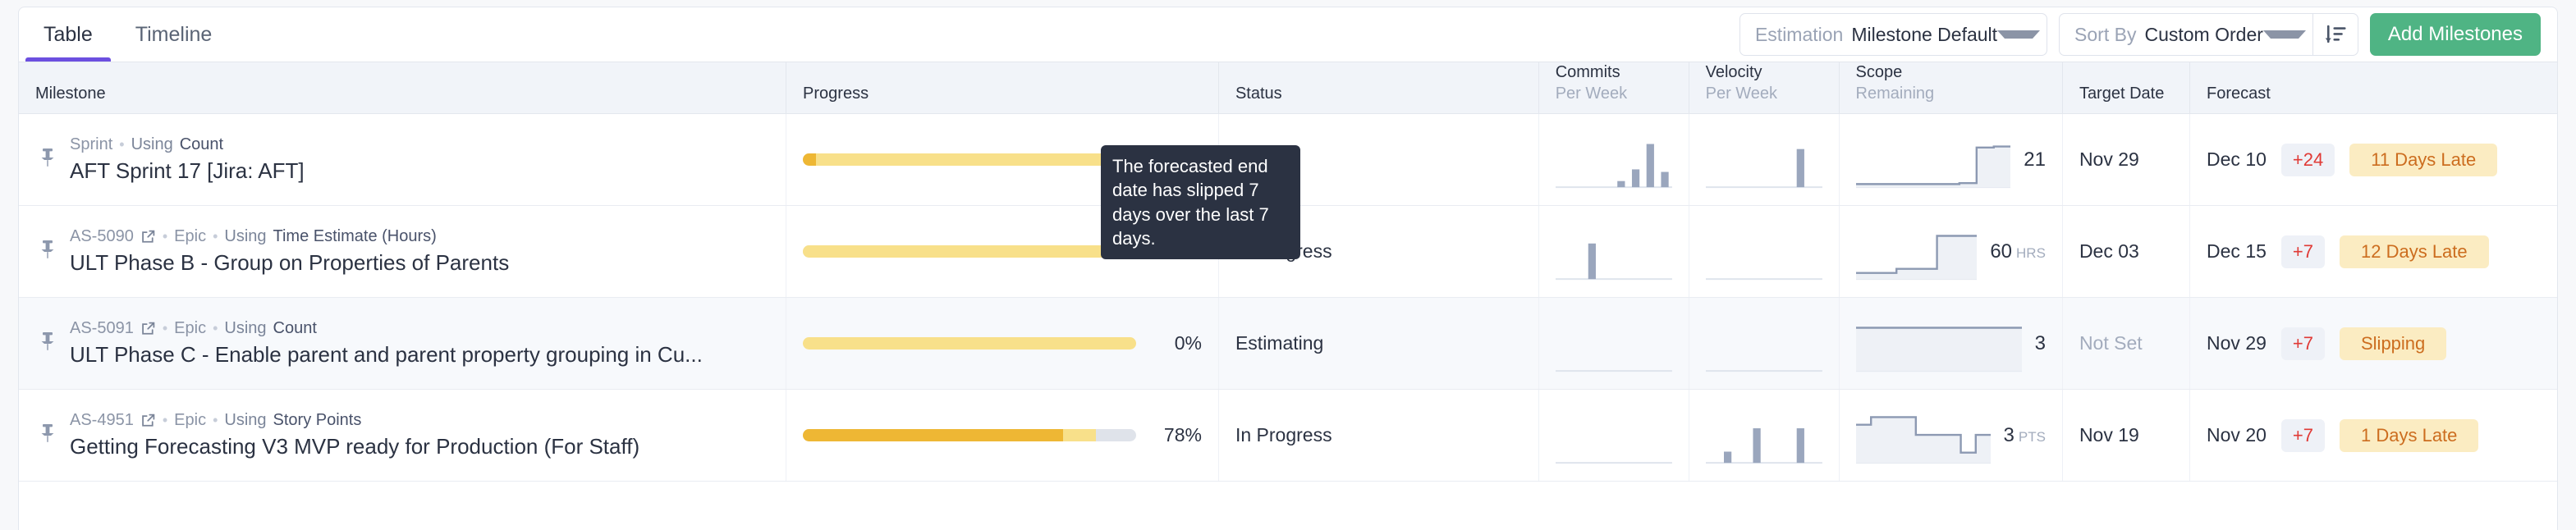  I want to click on tab-bar: Table Timeline, so click(124, 34).